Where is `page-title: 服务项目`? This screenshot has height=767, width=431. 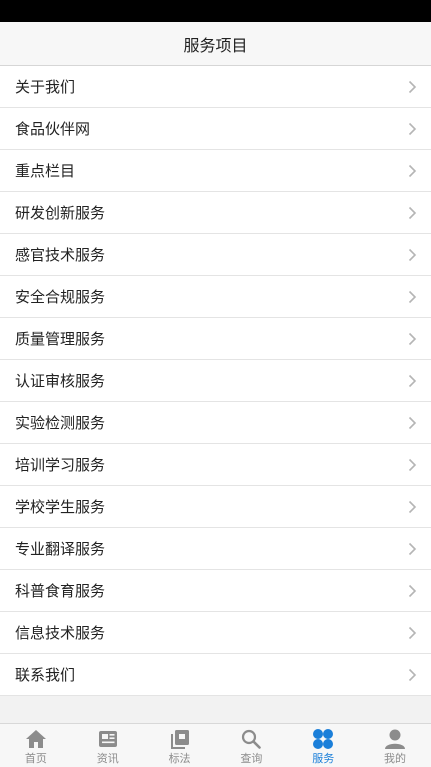
page-title: 服务项目 is located at coordinates (215, 45).